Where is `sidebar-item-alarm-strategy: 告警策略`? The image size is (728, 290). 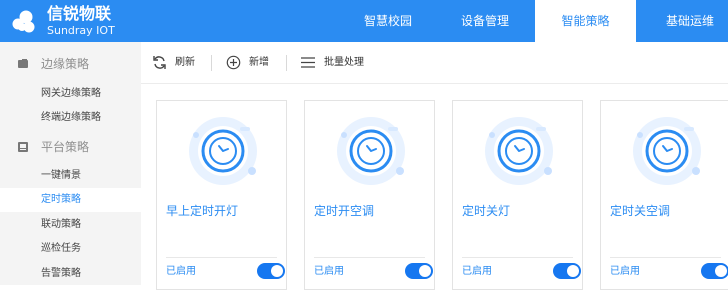 sidebar-item-alarm-strategy: 告警策略 is located at coordinates (70, 274).